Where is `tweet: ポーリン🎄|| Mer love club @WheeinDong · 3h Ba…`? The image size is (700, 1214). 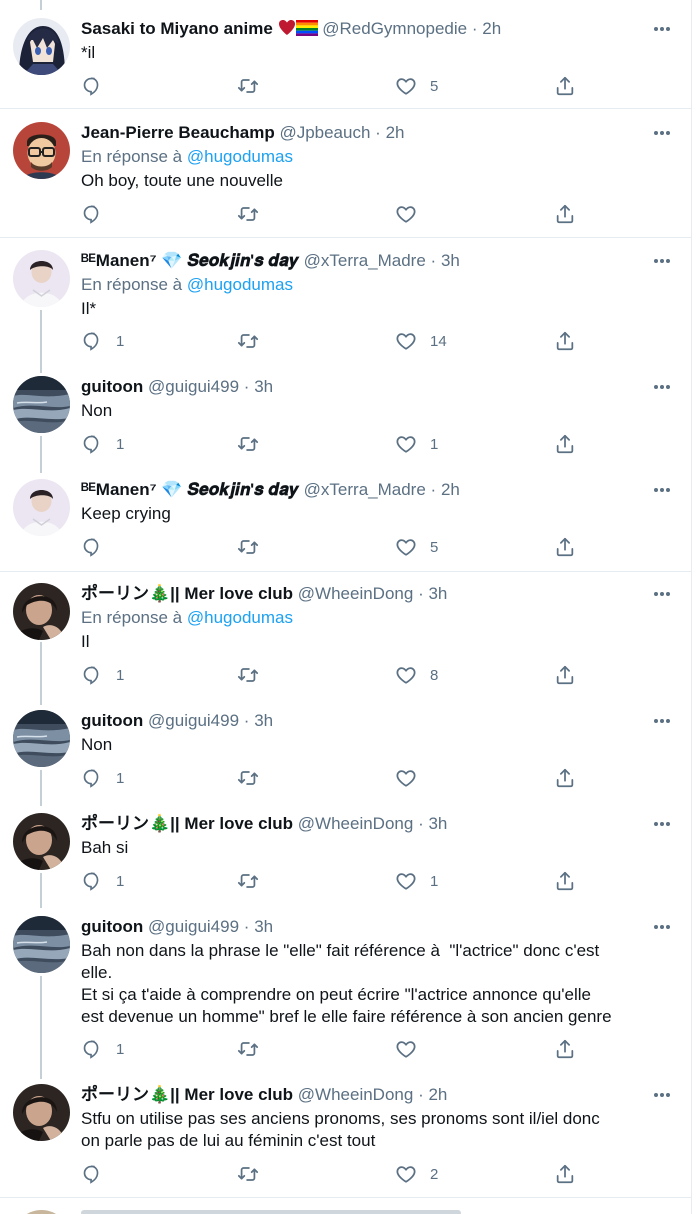
tweet: ポーリン🎄|| Mer love club @WheeinDong · 3h Ba… is located at coordinates (345, 854).